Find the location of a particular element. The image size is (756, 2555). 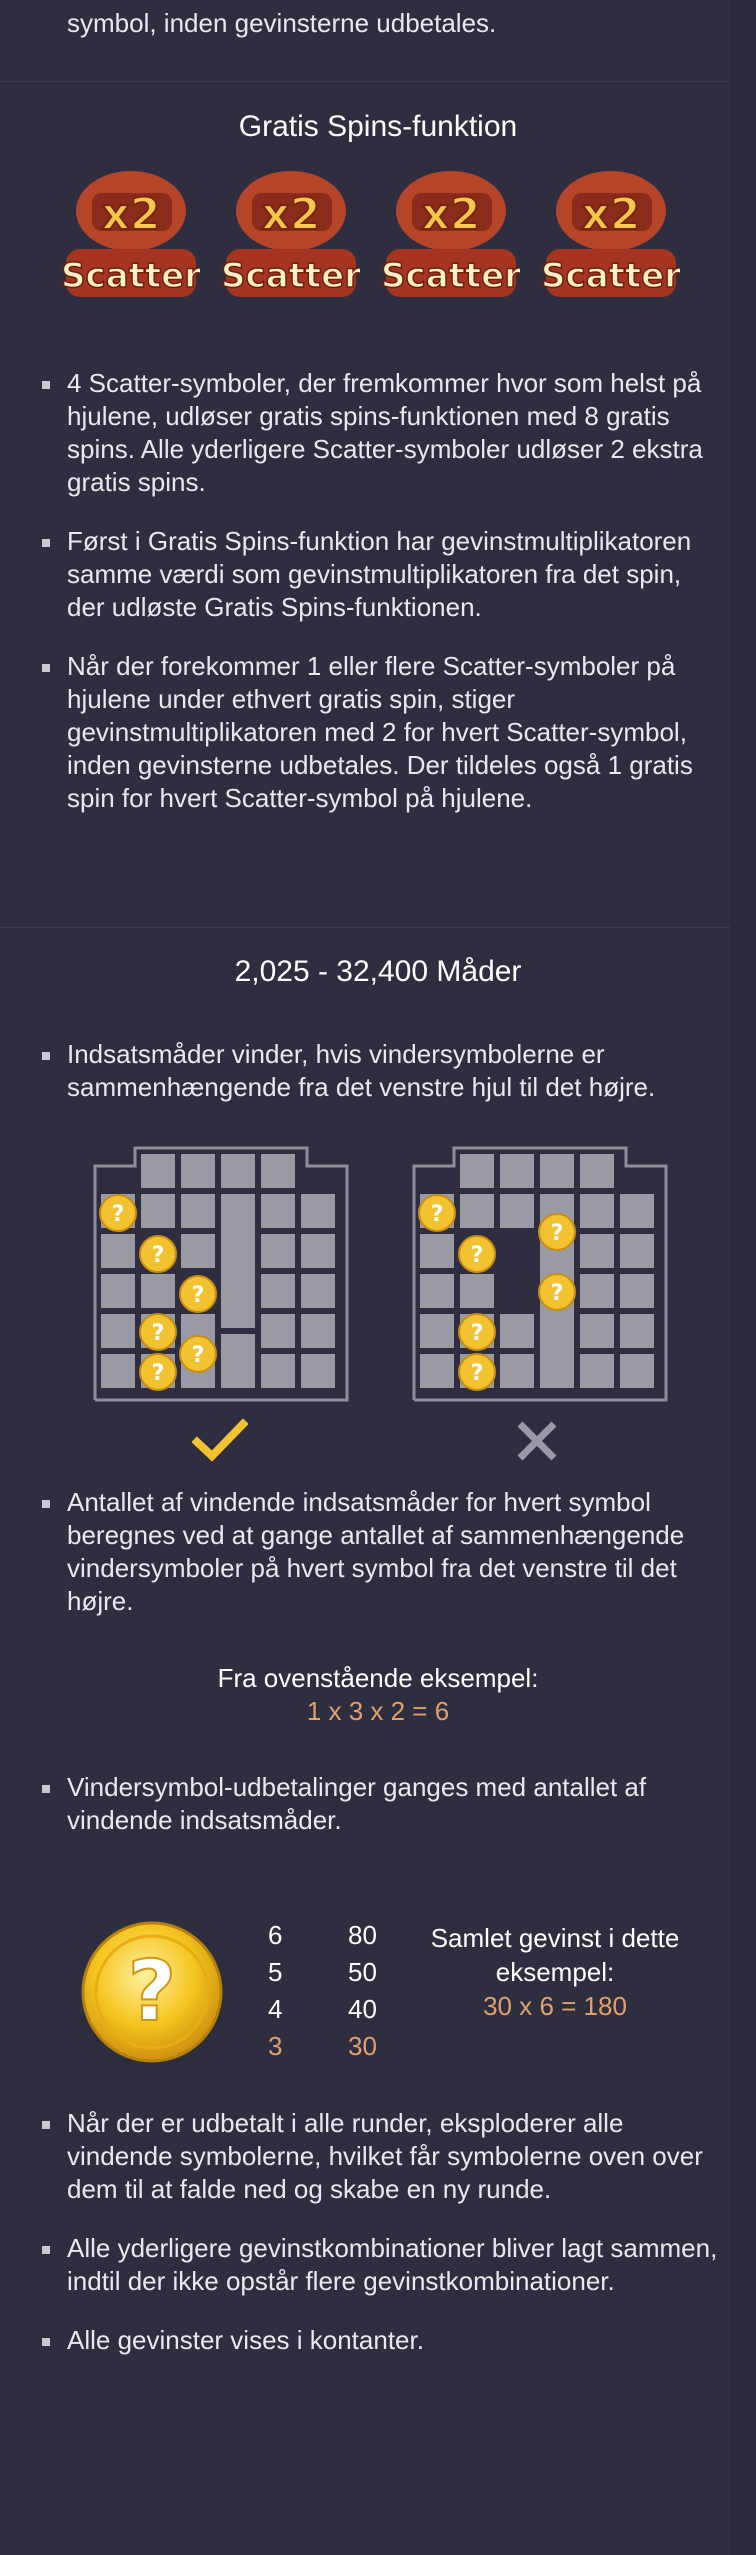

payout-value: 40 is located at coordinates (362, 2009).